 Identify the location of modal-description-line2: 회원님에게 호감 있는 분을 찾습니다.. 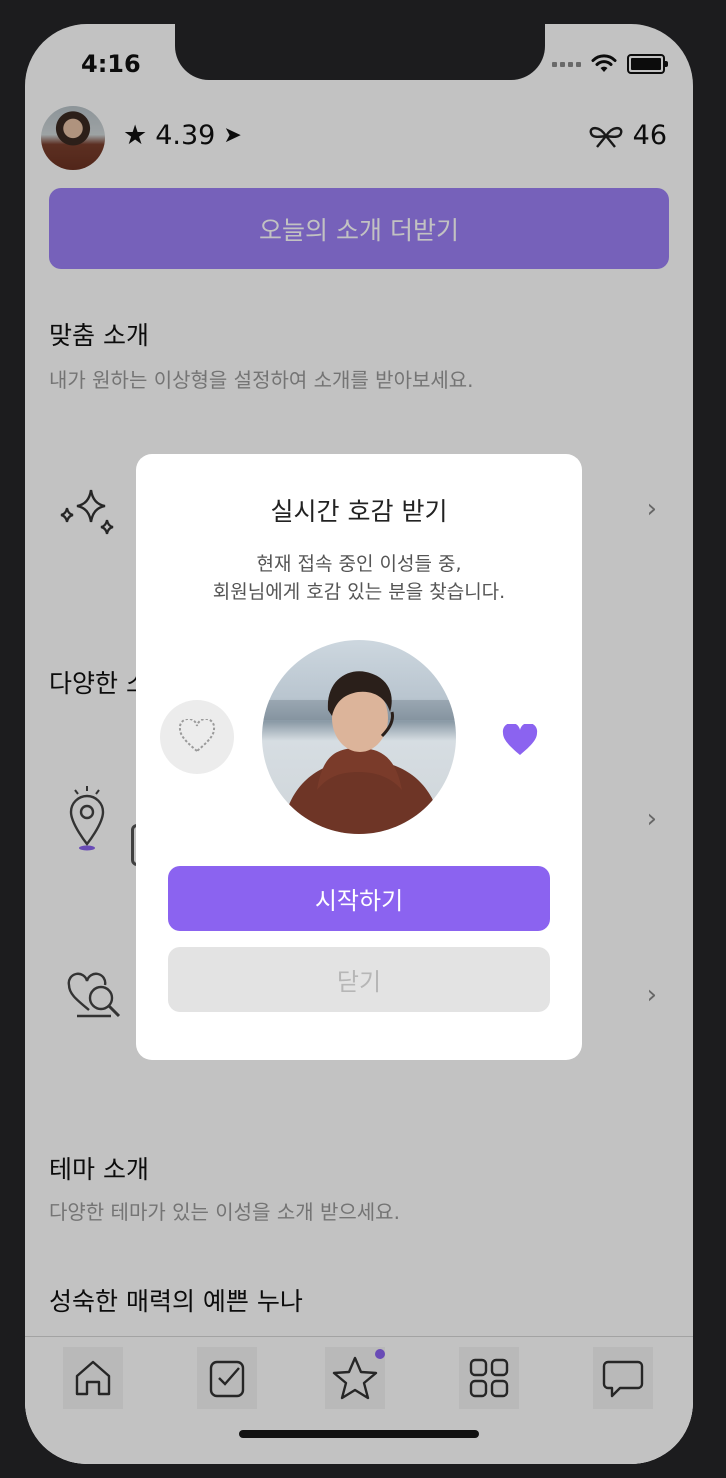
(359, 592).